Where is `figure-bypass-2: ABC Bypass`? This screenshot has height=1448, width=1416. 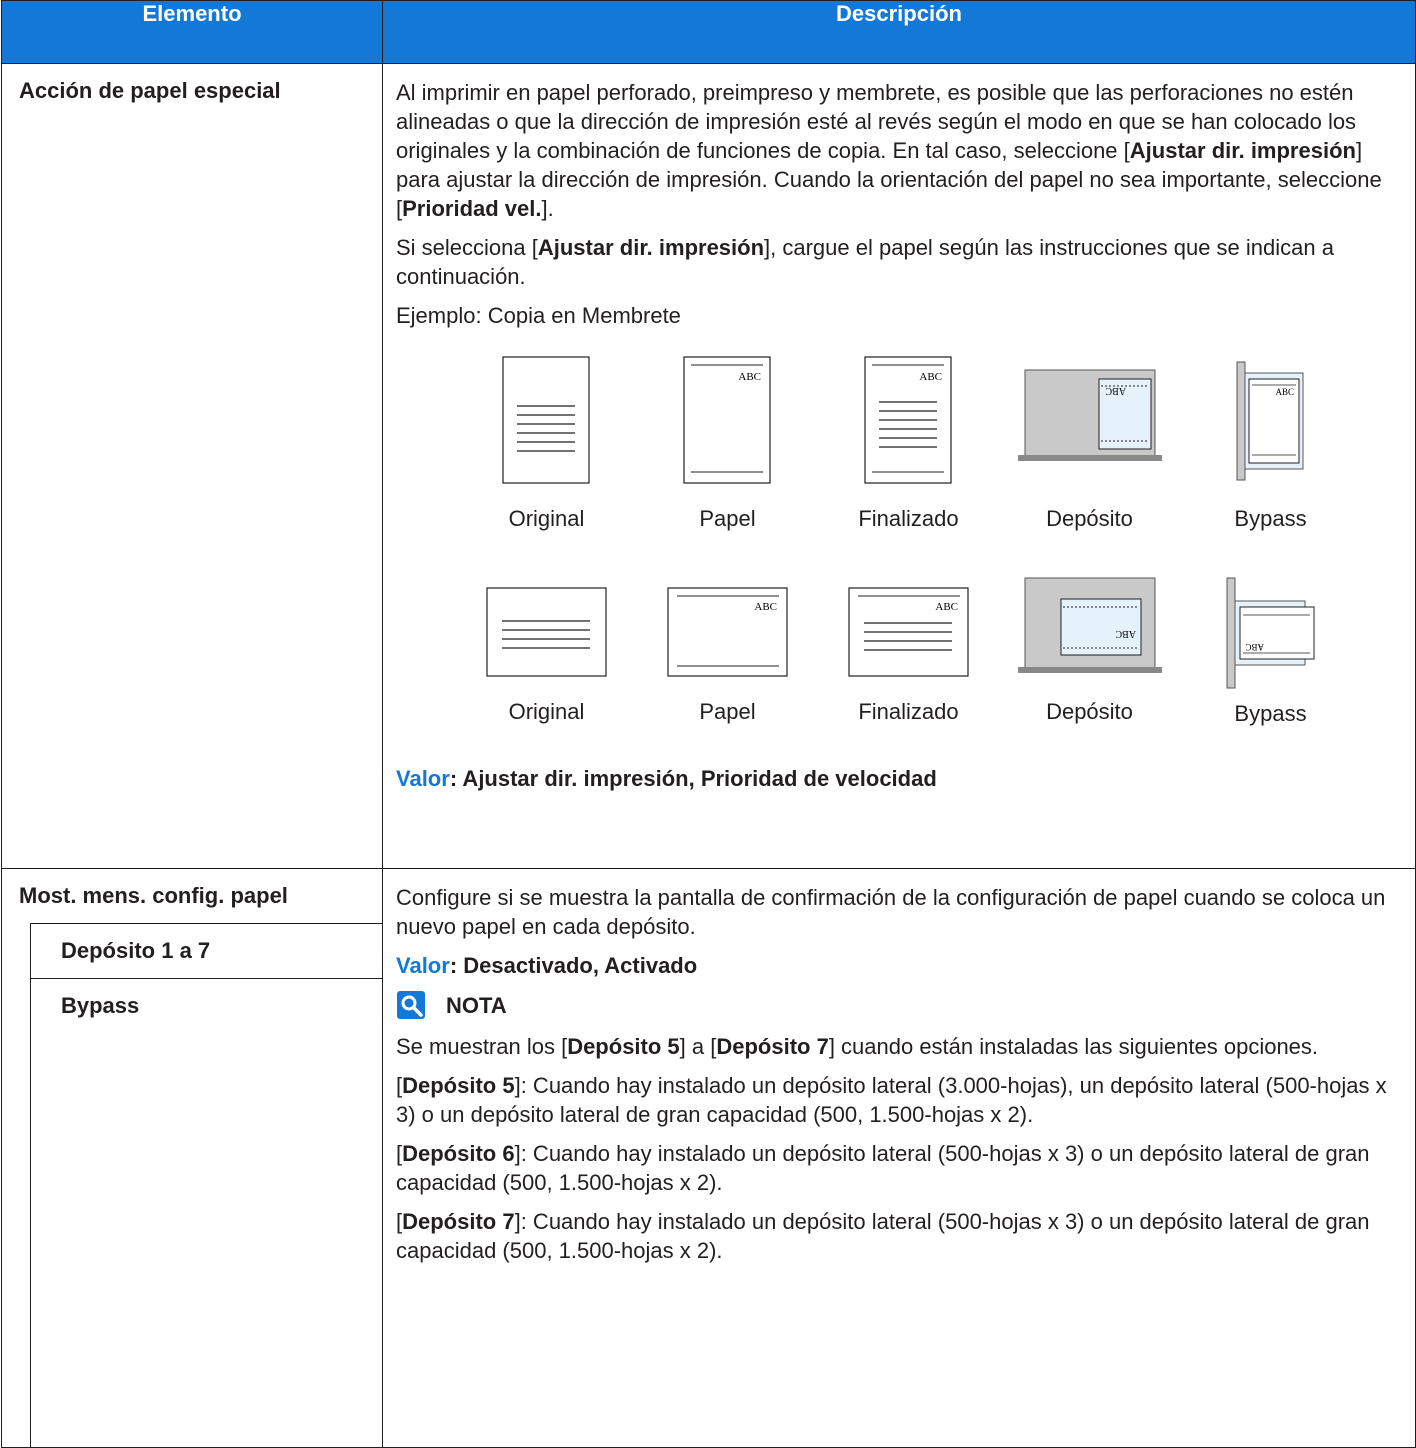 figure-bypass-2: ABC Bypass is located at coordinates (1270, 652).